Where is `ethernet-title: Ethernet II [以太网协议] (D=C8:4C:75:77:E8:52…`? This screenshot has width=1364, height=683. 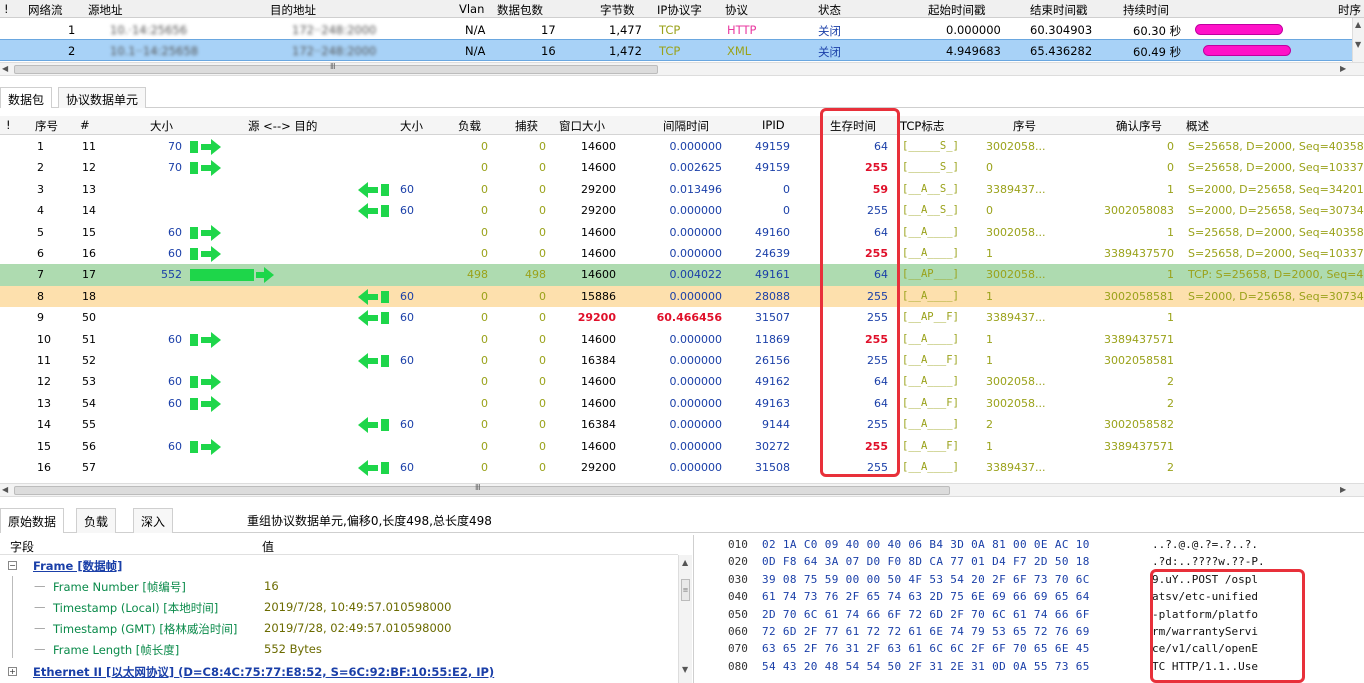 ethernet-title: Ethernet II [以太网协议] (D=C8:4C:75:77:E8:52… is located at coordinates (263, 672).